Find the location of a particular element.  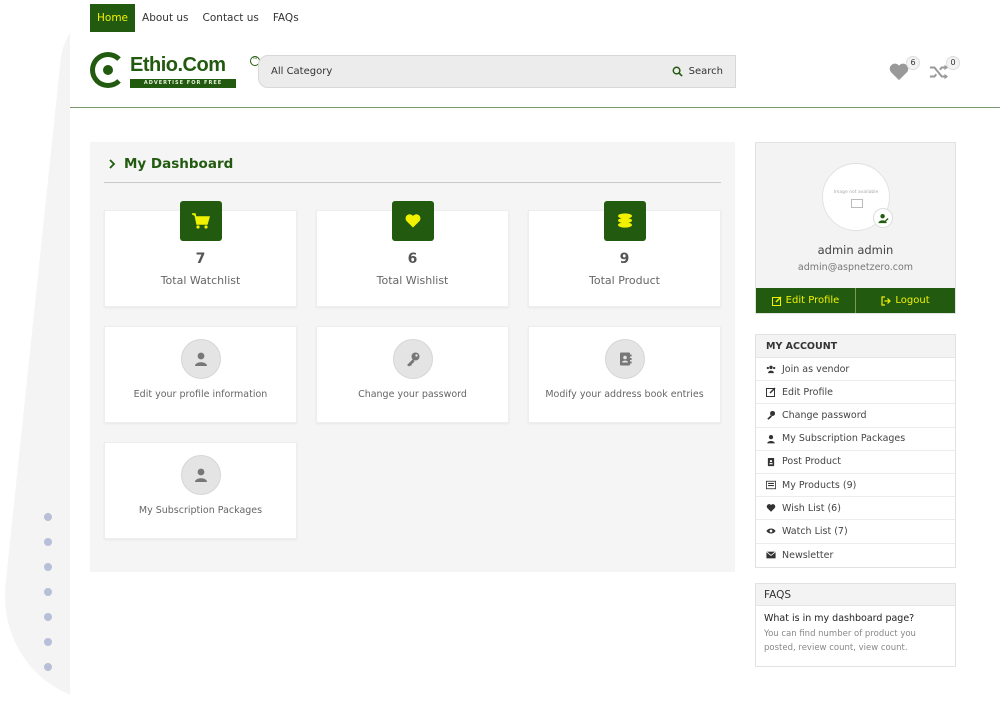

account-item-watch-list: Watch List (7) is located at coordinates (855, 532).